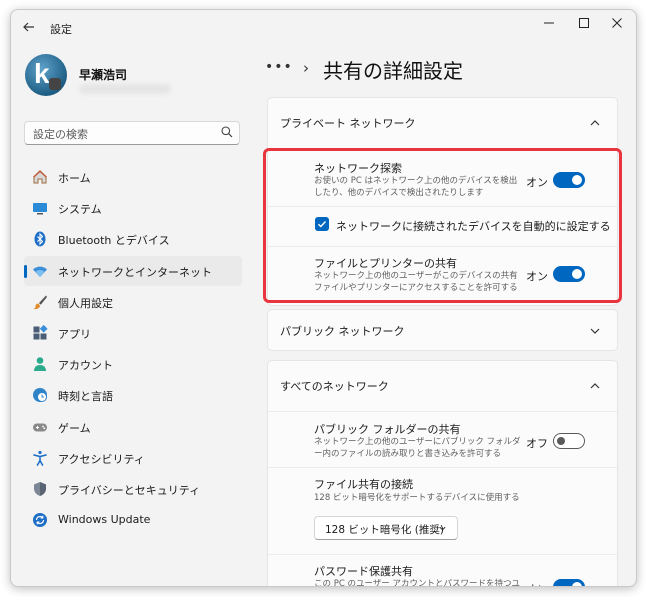  What do you see at coordinates (584, 26) in the screenshot?
I see `maximize-icon` at bounding box center [584, 26].